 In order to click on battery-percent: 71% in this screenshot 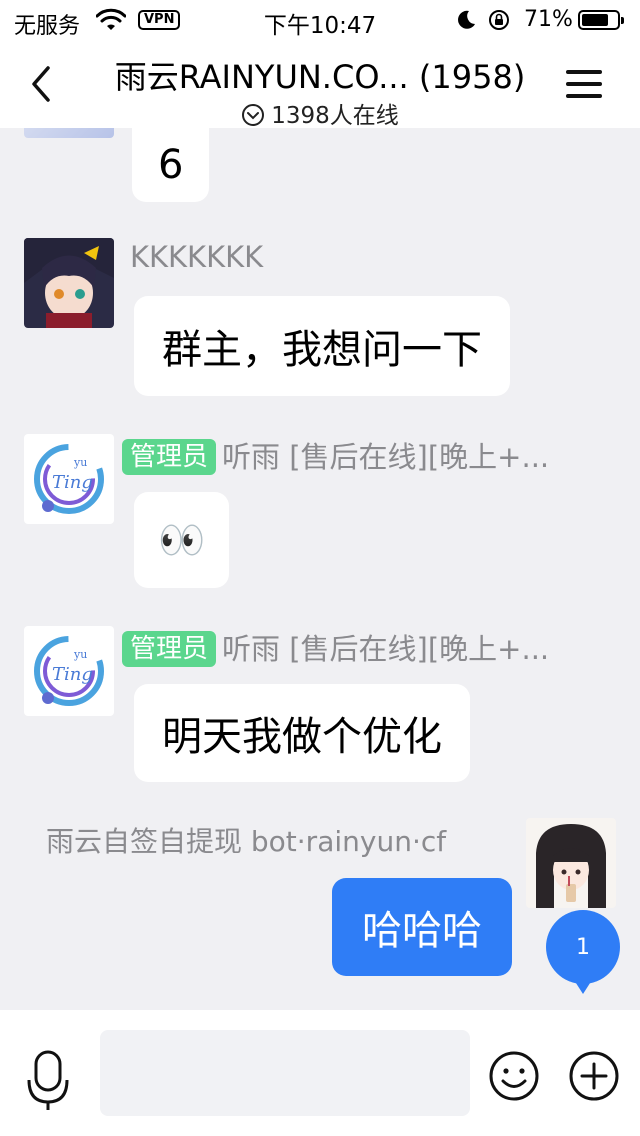, I will do `click(548, 19)`.